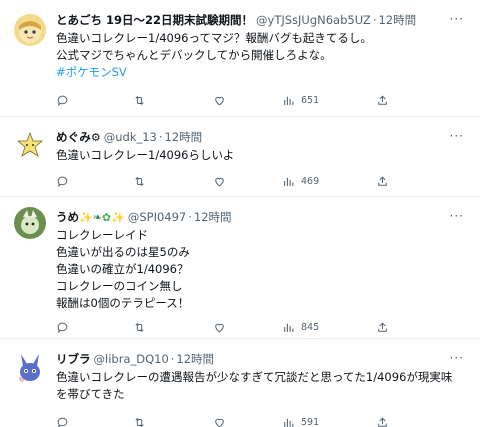 The width and height of the screenshot is (480, 427). Describe the element at coordinates (300, 100) in the screenshot. I see `views-button: 651` at that location.